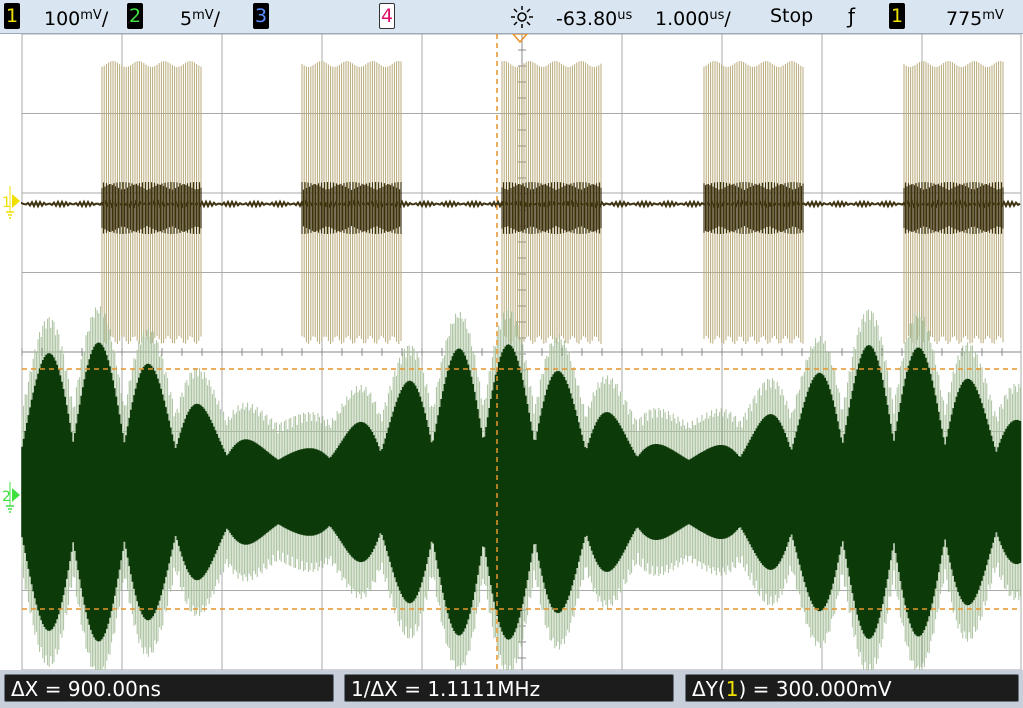 Image resolution: width=1023 pixels, height=708 pixels. Describe the element at coordinates (851, 16) in the screenshot. I see `trigger-slope-icon: ƒ` at that location.